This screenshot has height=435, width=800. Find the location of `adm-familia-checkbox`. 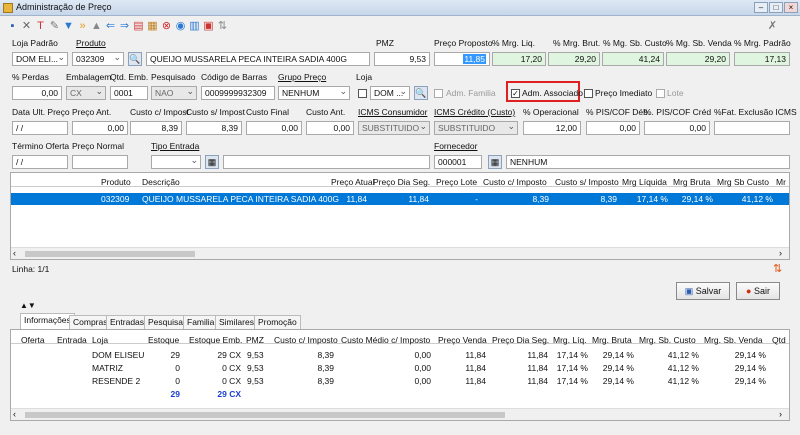

adm-familia-checkbox is located at coordinates (438, 93).